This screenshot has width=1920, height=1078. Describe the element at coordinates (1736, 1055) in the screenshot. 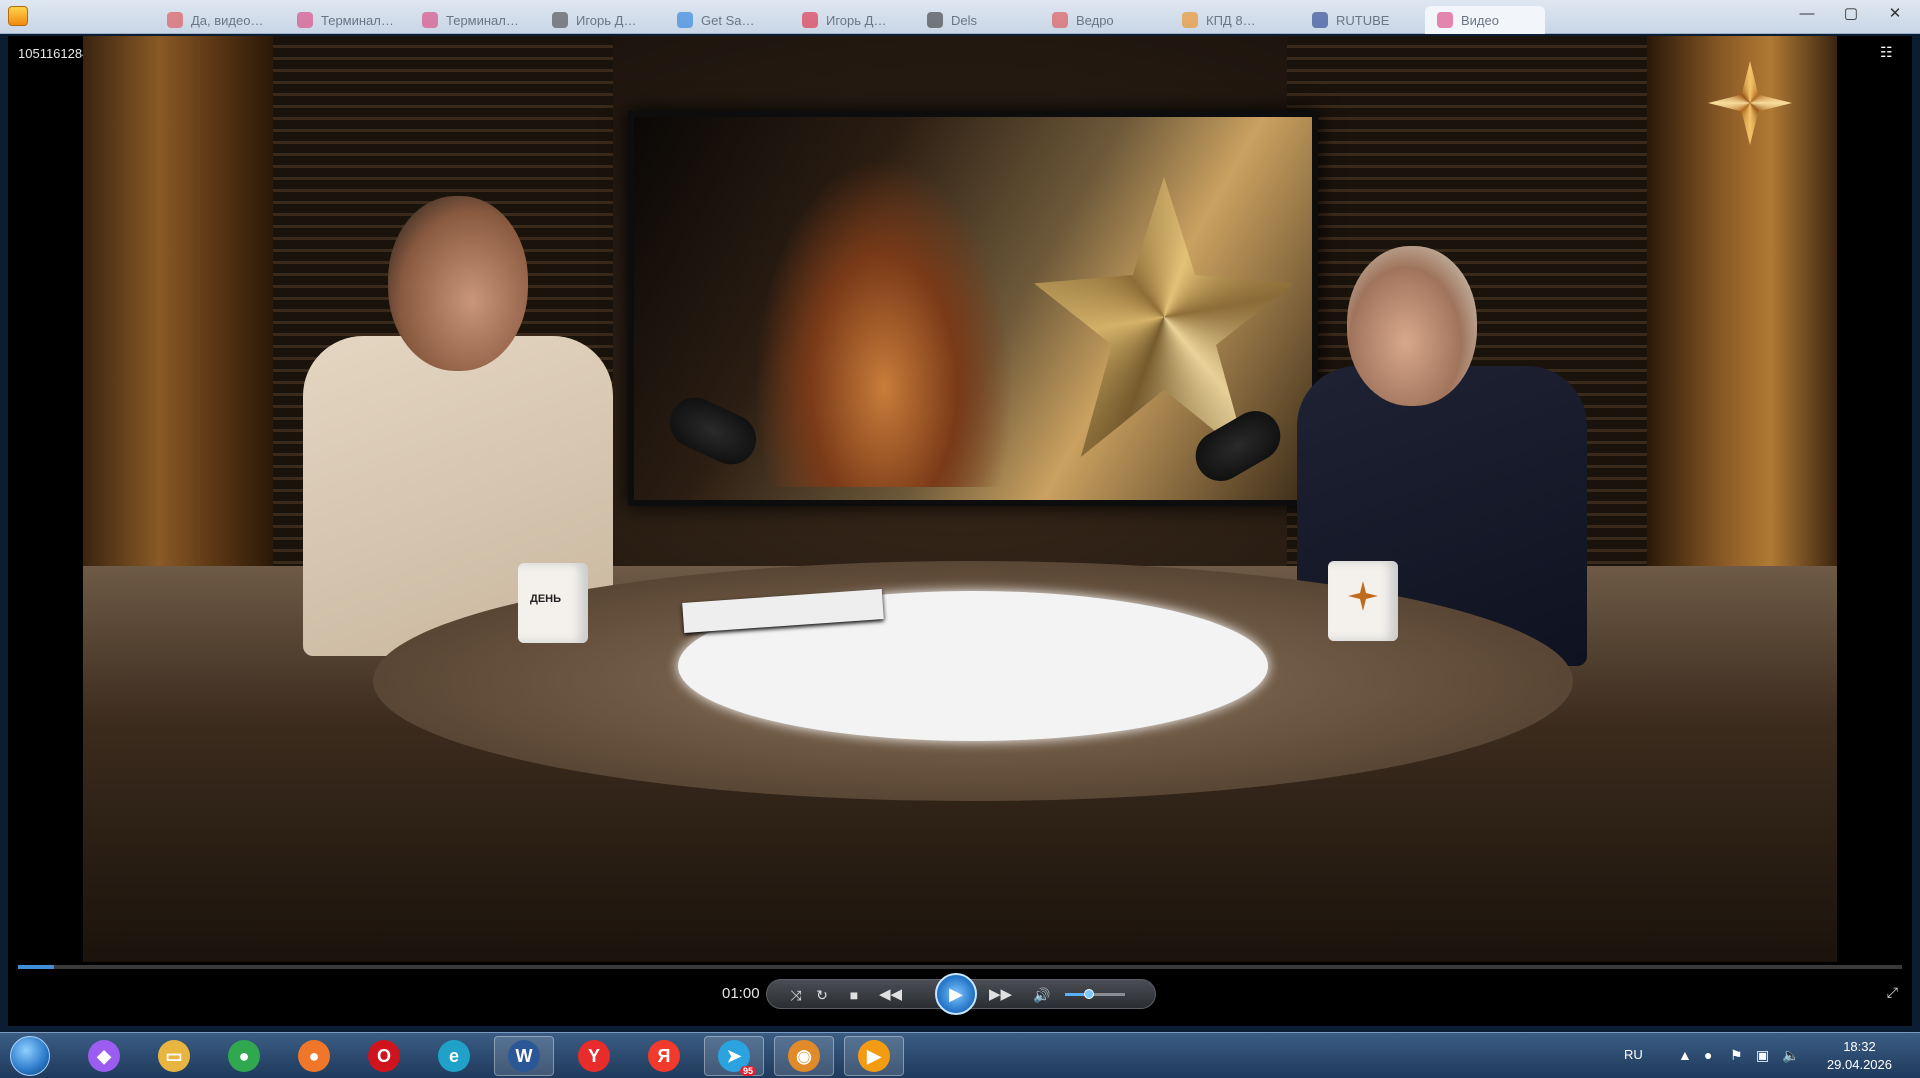

I see `action-center-flag-icon: ⚑` at that location.